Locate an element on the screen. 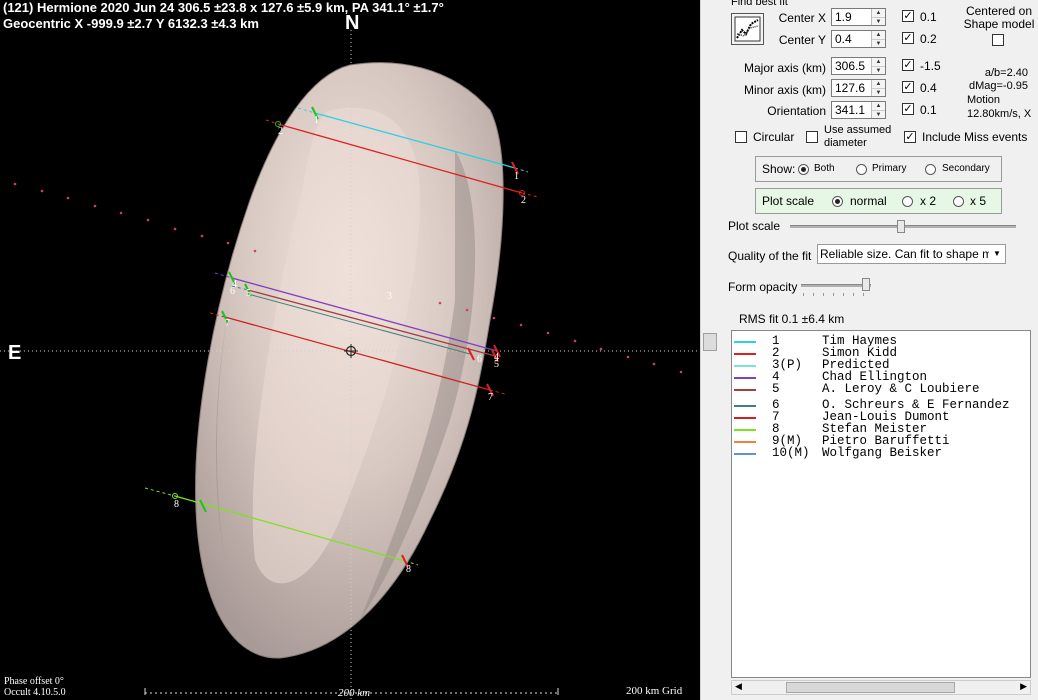 The width and height of the screenshot is (1038, 700). plot-scale-x5-radio is located at coordinates (958, 201).